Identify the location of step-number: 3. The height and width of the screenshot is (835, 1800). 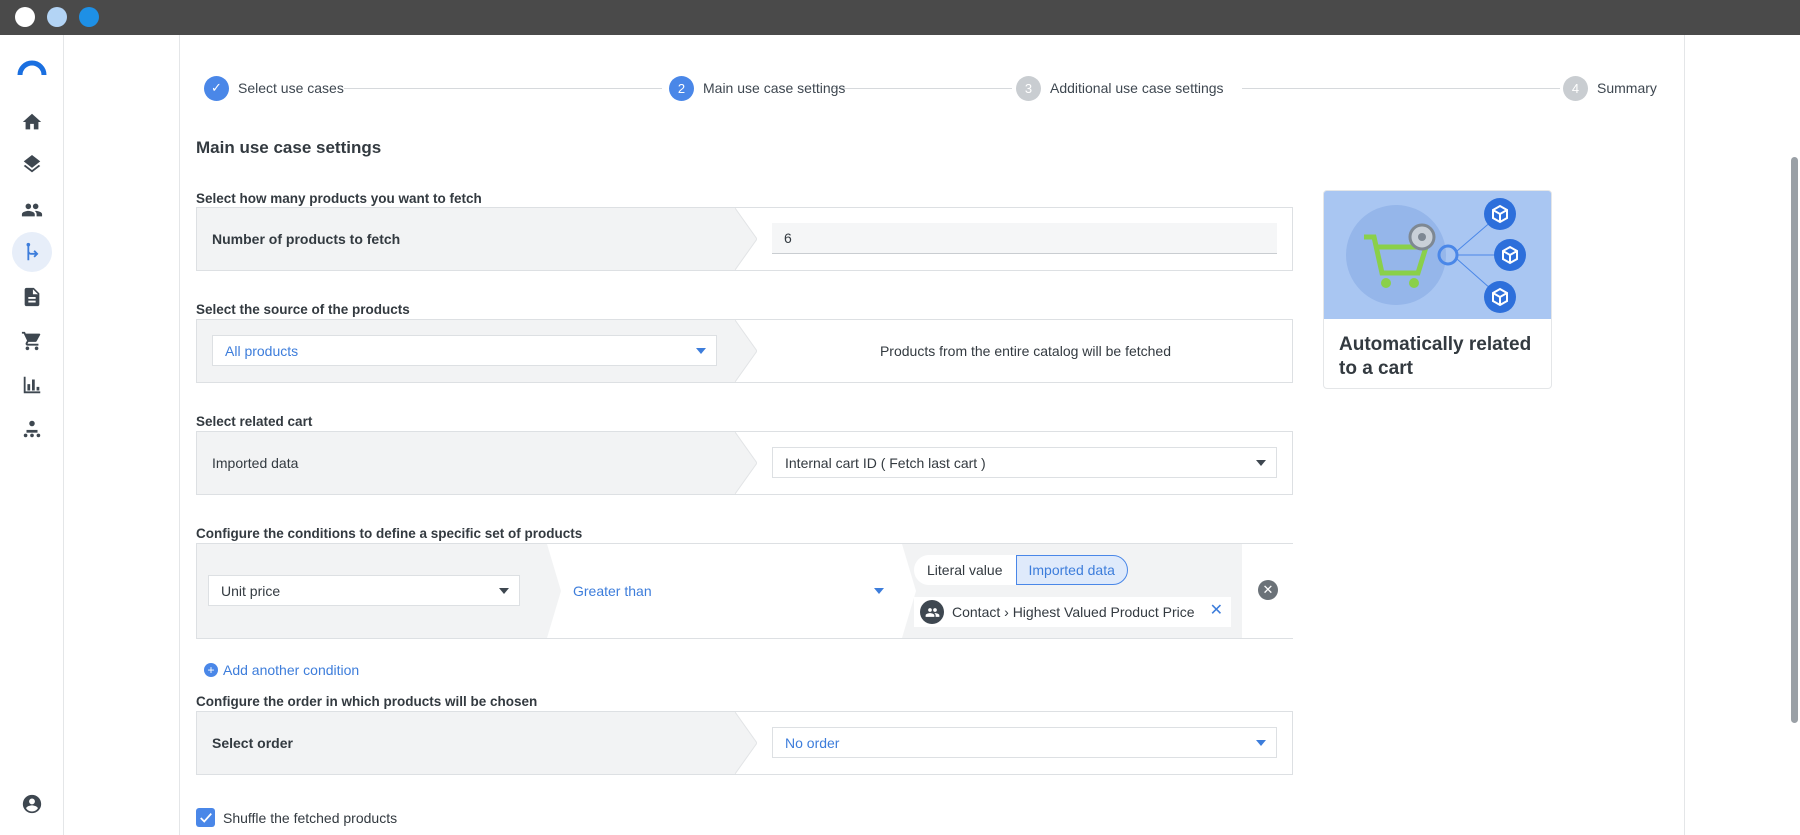
(1028, 88).